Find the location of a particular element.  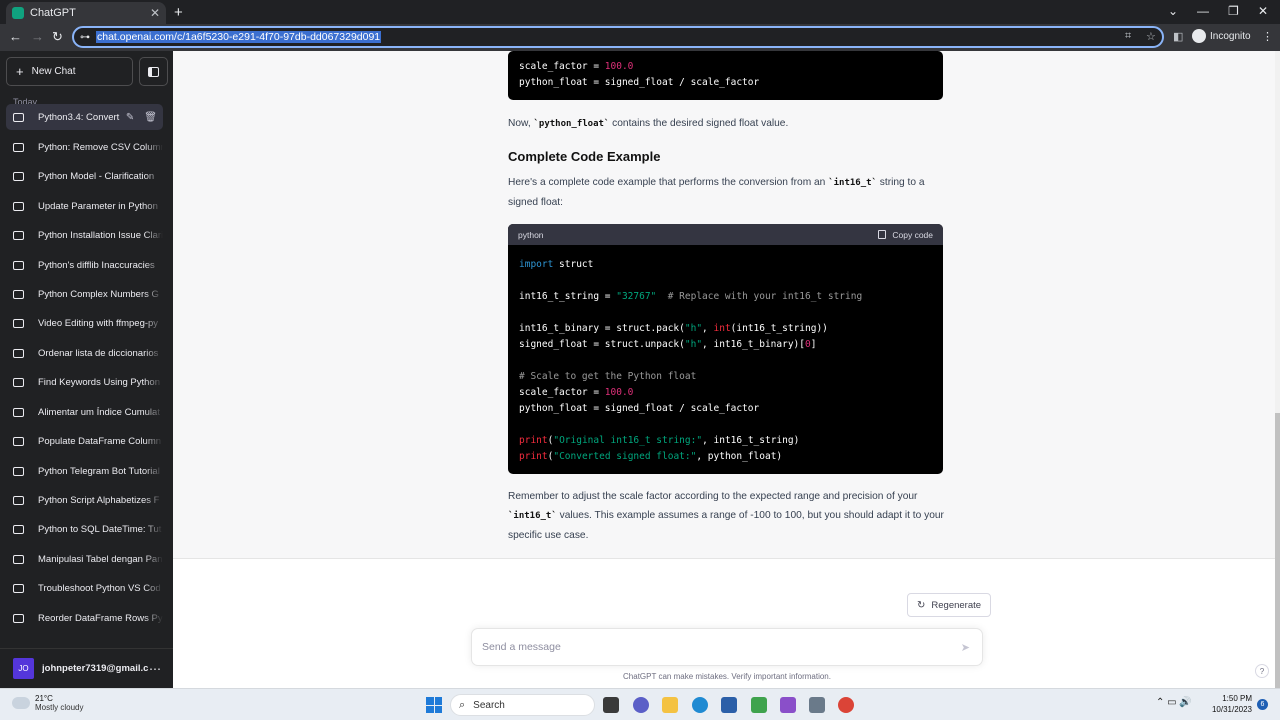

conversation-item: Update Parameter in Python is located at coordinates (84, 206).